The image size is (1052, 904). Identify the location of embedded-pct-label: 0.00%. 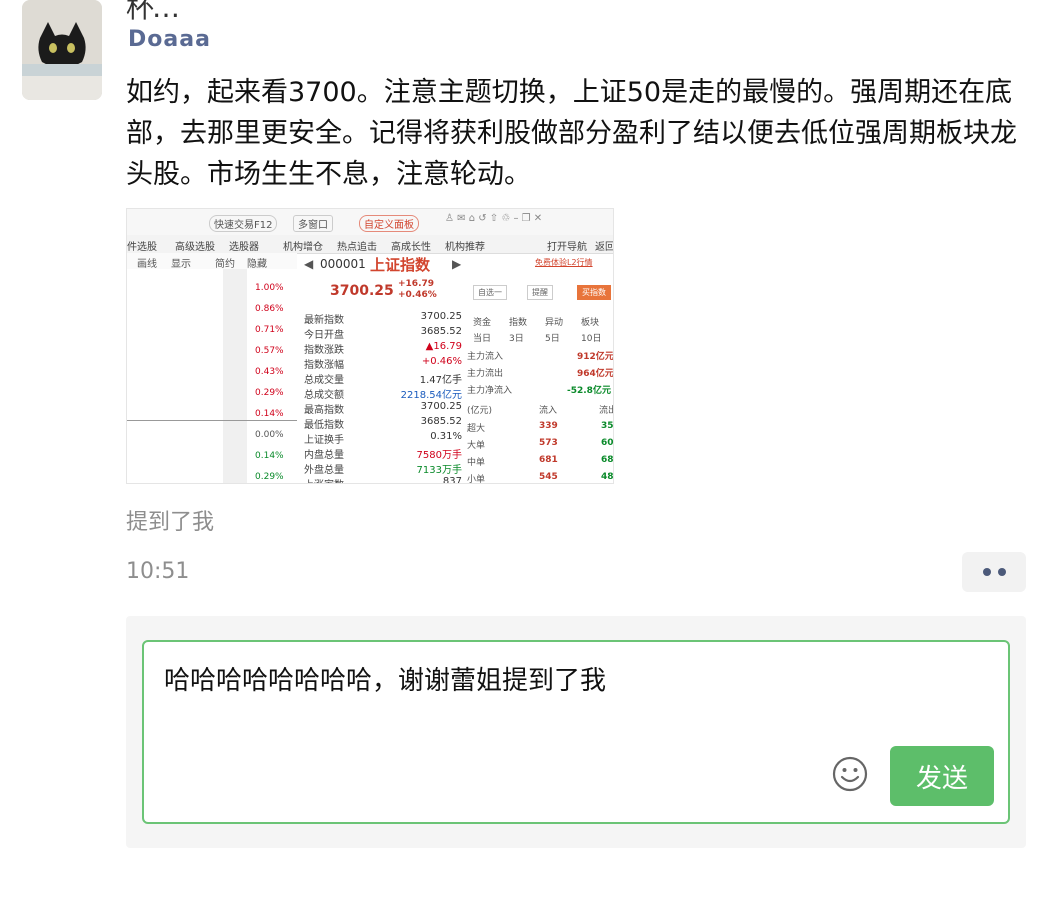
(269, 435).